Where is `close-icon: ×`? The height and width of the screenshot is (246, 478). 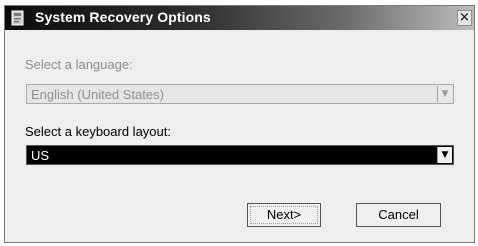
close-icon: × is located at coordinates (464, 17).